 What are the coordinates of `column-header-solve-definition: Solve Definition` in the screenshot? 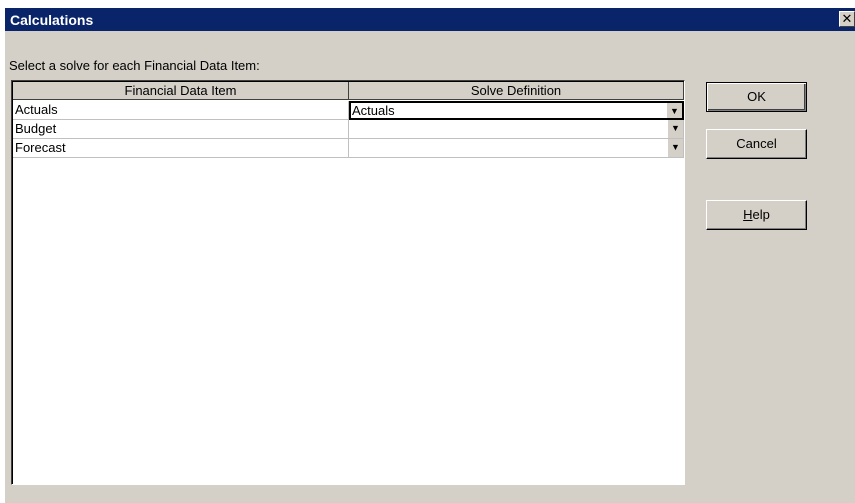 It's located at (516, 91).